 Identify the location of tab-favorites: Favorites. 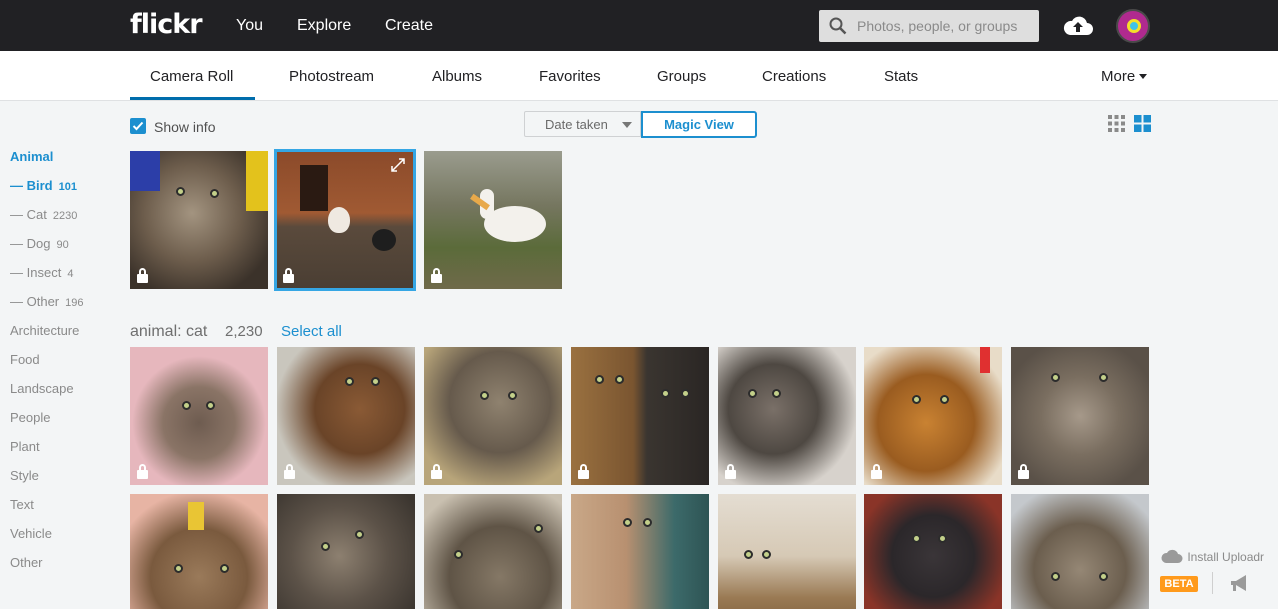
(570, 76).